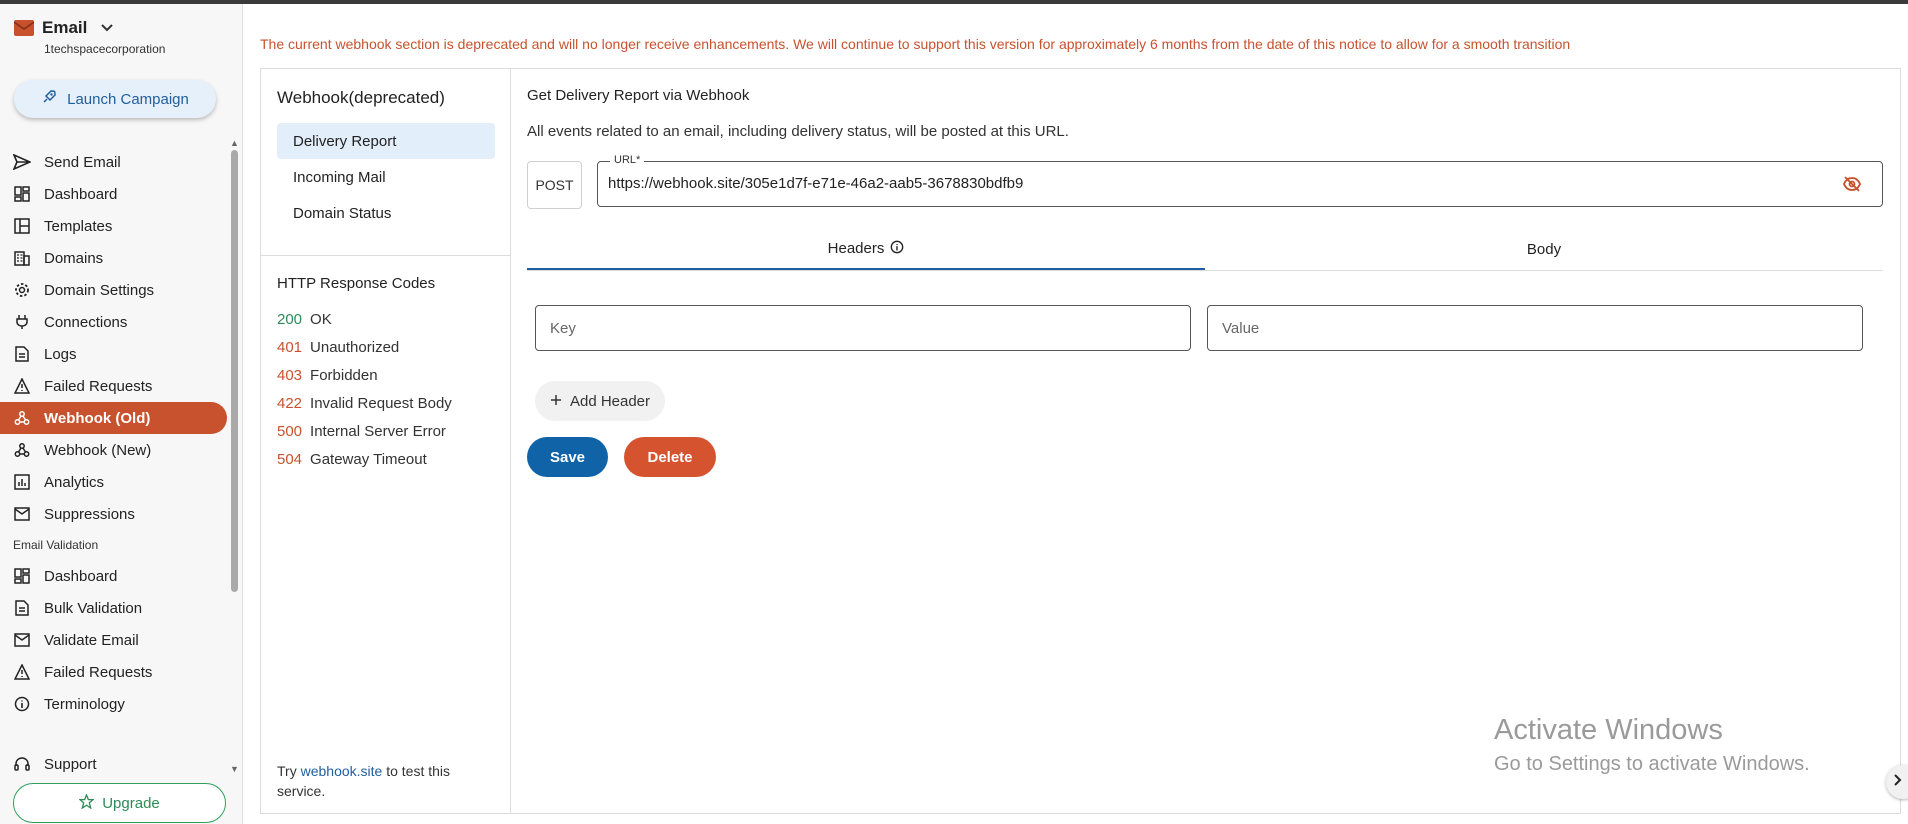 The image size is (1908, 824). Describe the element at coordinates (381, 403) in the screenshot. I see `http-code-text: Invalid Request Body` at that location.